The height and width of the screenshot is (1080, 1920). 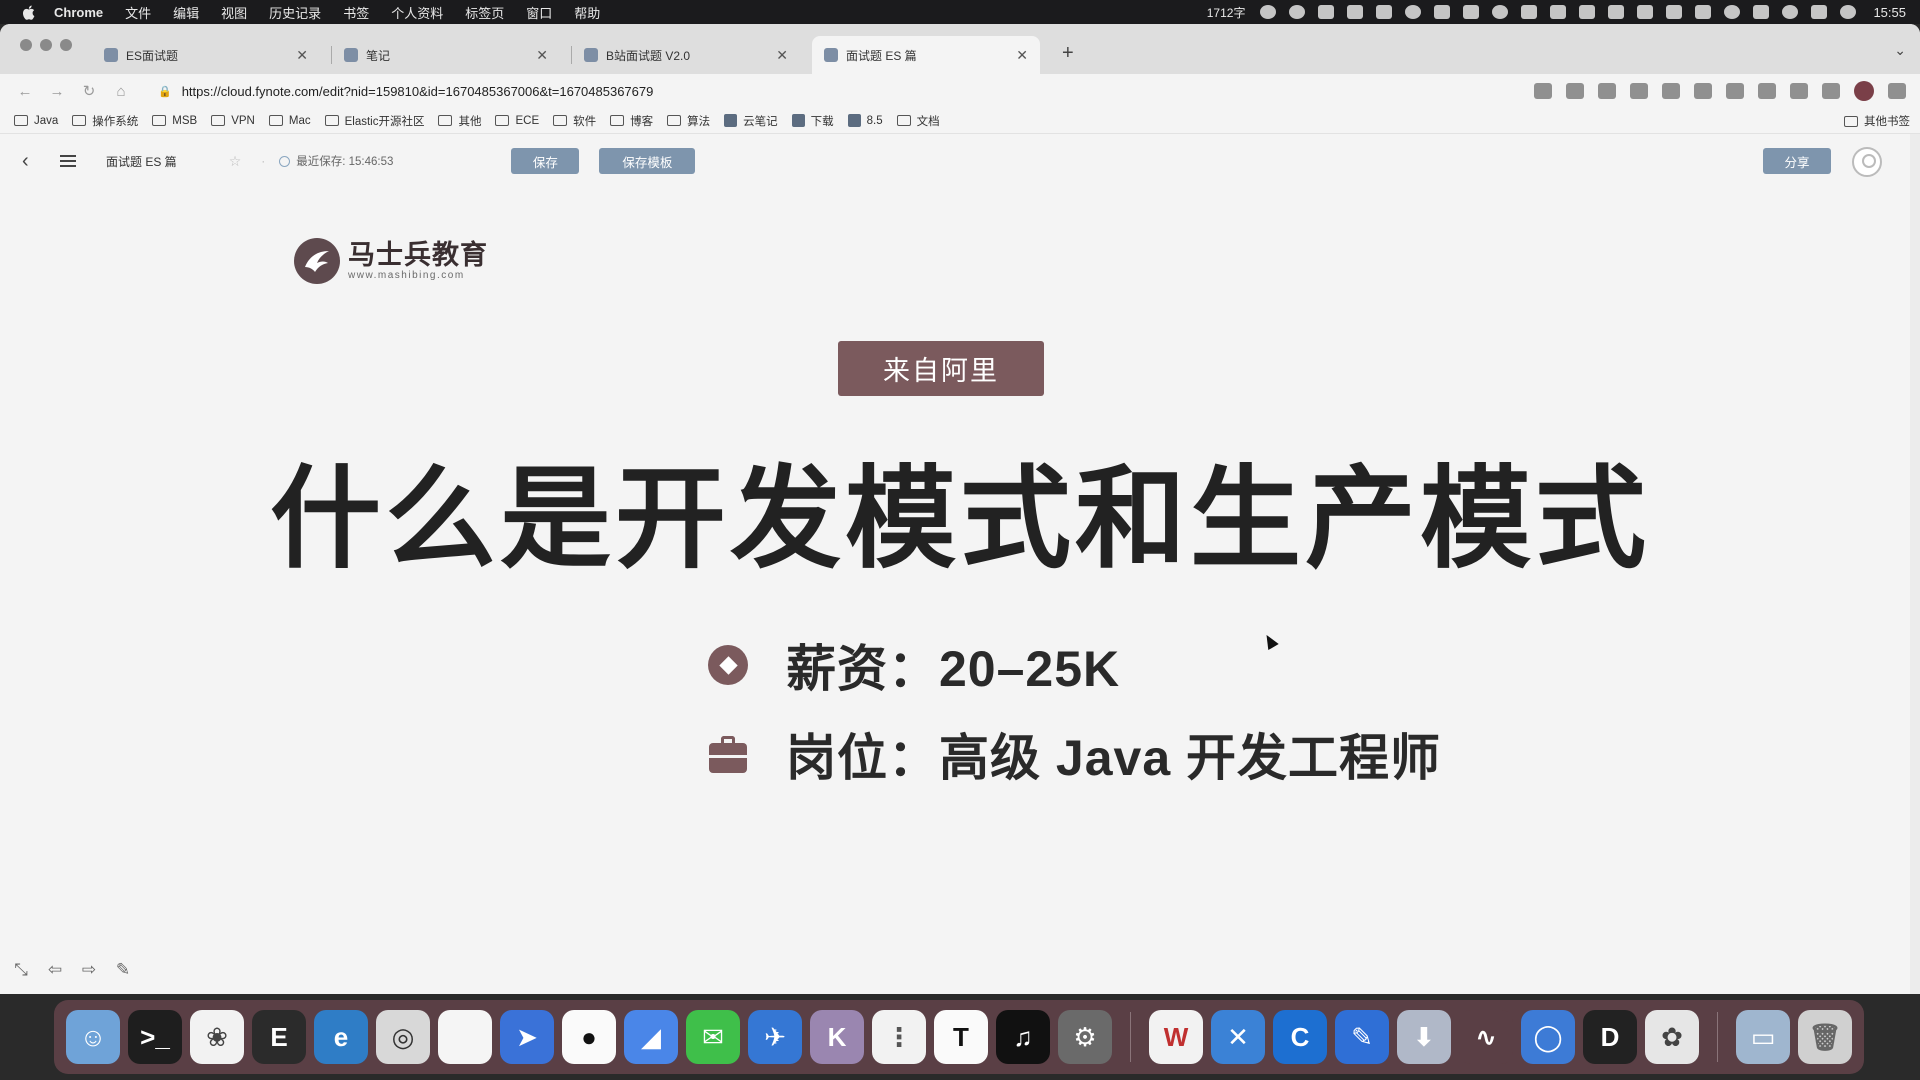 I want to click on feishu-icon: ➤, so click(x=527, y=1037).